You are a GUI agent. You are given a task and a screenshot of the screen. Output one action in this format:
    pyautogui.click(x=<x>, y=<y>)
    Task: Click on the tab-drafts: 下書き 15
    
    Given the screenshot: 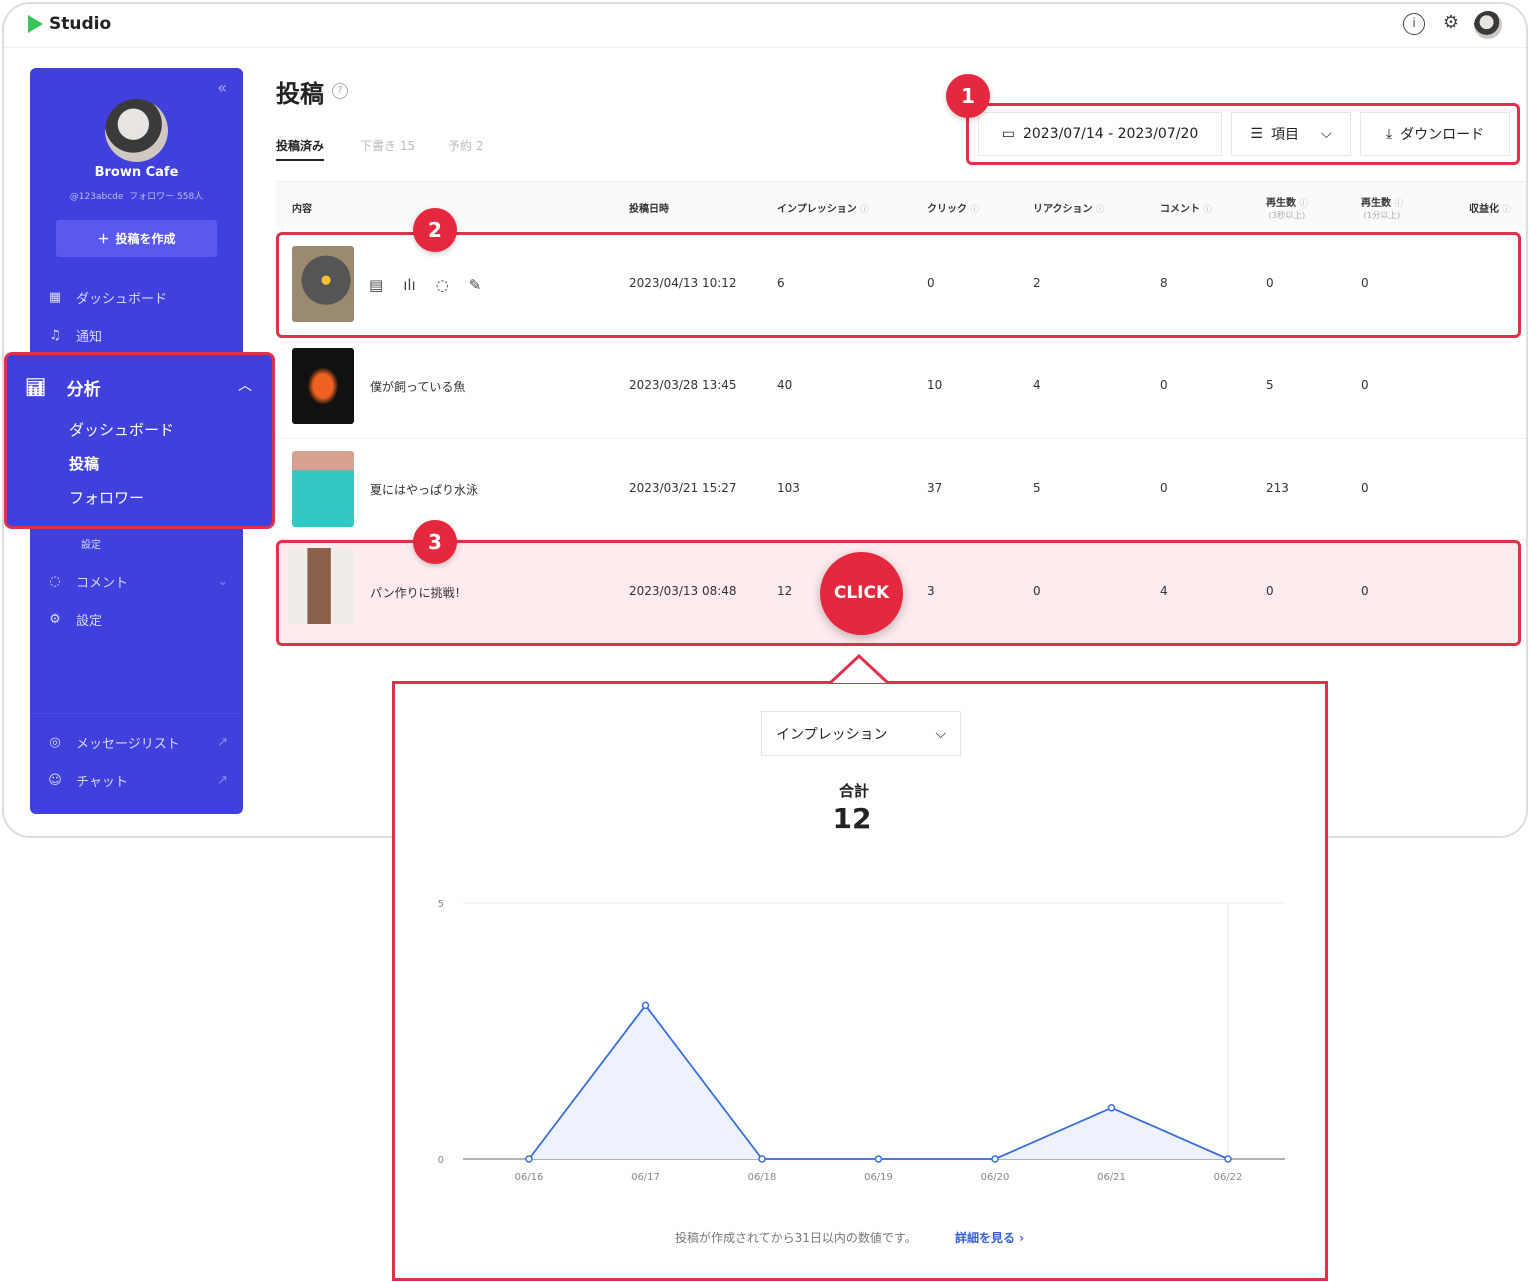 What is the action you would take?
    pyautogui.click(x=387, y=145)
    